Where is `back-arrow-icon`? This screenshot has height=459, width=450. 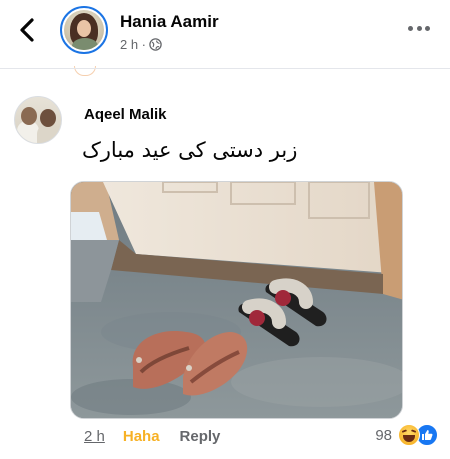
back-arrow-icon is located at coordinates (28, 30).